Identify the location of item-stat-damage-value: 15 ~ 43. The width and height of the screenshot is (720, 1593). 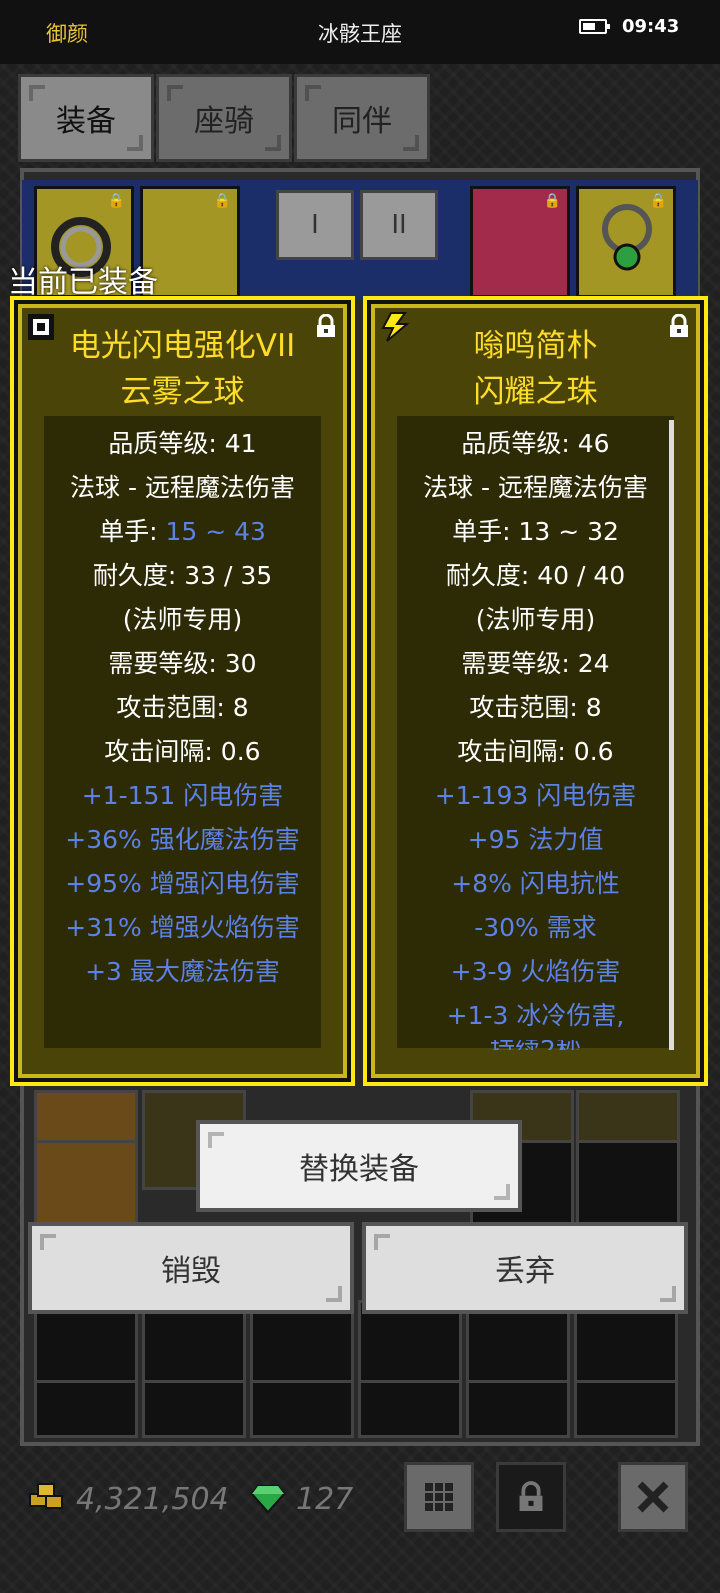
(215, 531).